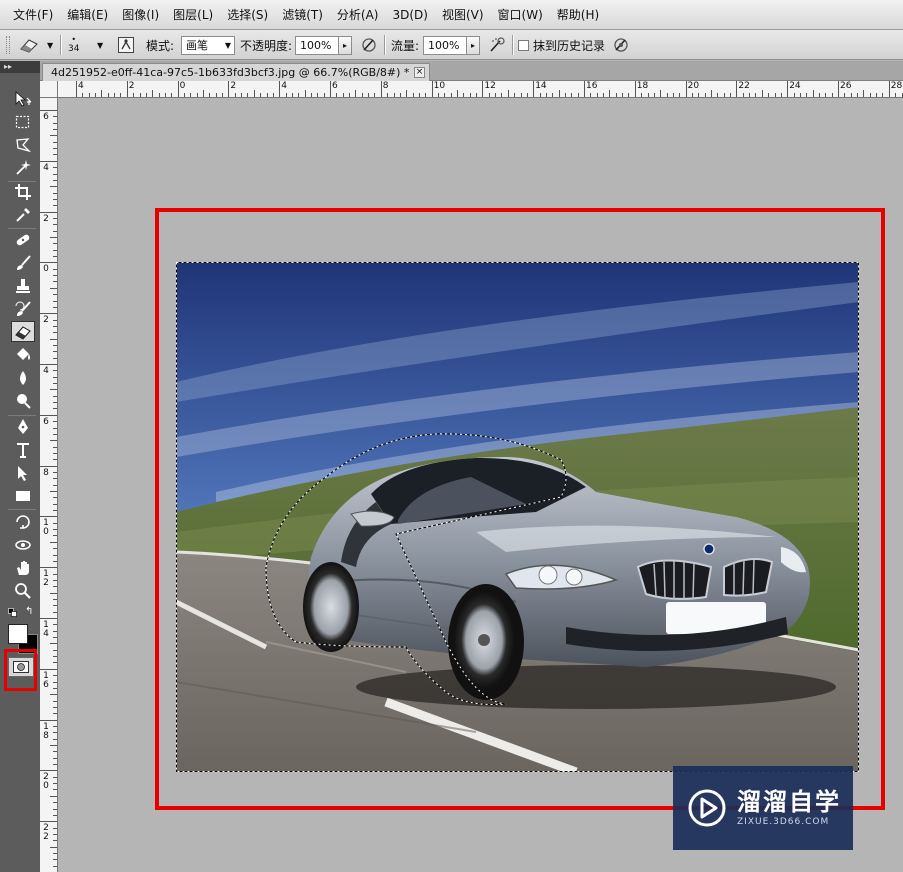 This screenshot has height=872, width=903. What do you see at coordinates (23, 590) in the screenshot?
I see `zoom-tool-icon` at bounding box center [23, 590].